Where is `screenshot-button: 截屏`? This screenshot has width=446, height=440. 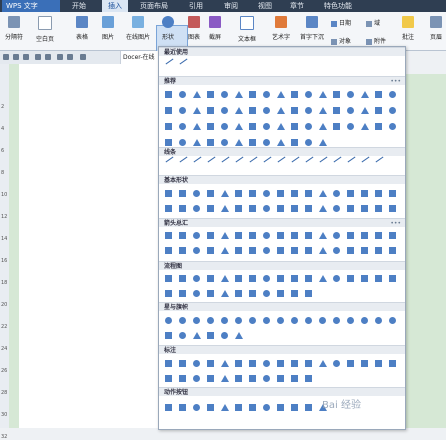
screenshot-button: 截屏 is located at coordinates (215, 28).